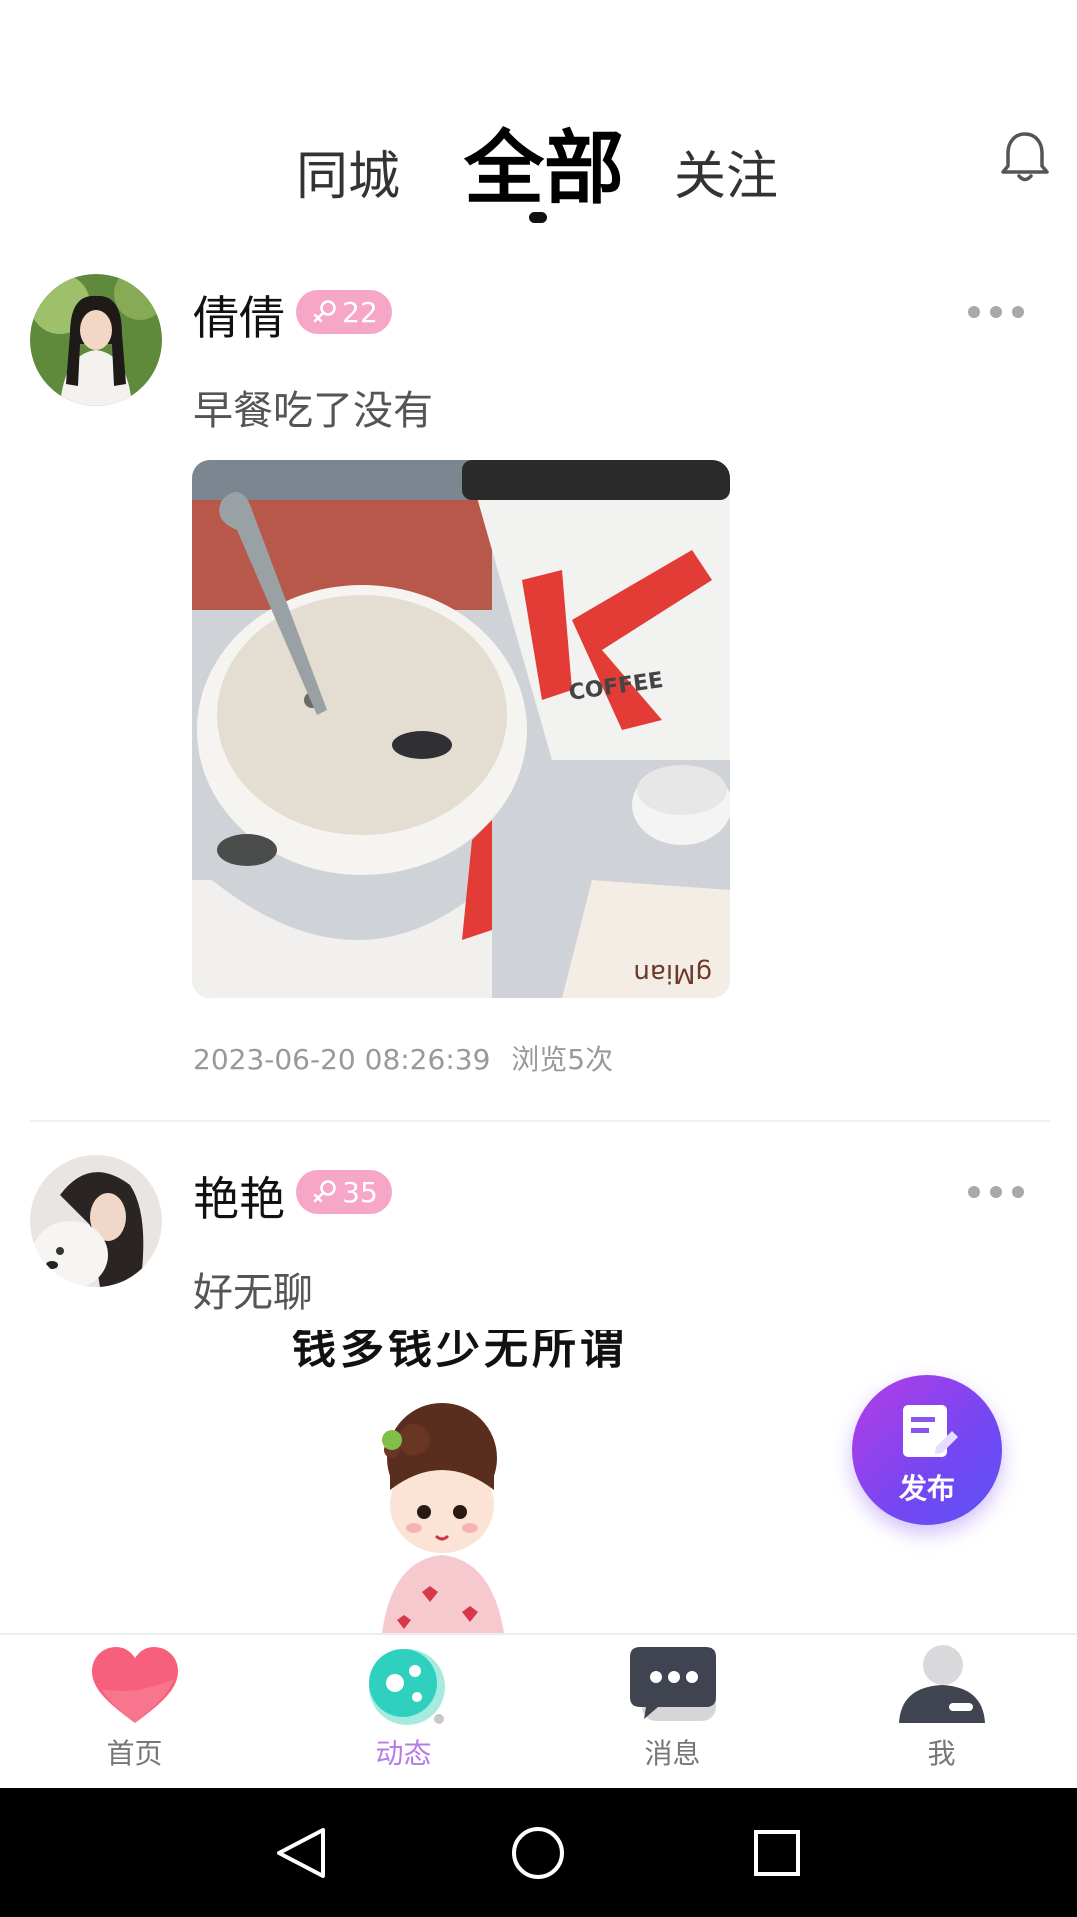 This screenshot has width=1077, height=1917. Describe the element at coordinates (461, 729) in the screenshot. I see `post-image: COFFEE gMian` at that location.